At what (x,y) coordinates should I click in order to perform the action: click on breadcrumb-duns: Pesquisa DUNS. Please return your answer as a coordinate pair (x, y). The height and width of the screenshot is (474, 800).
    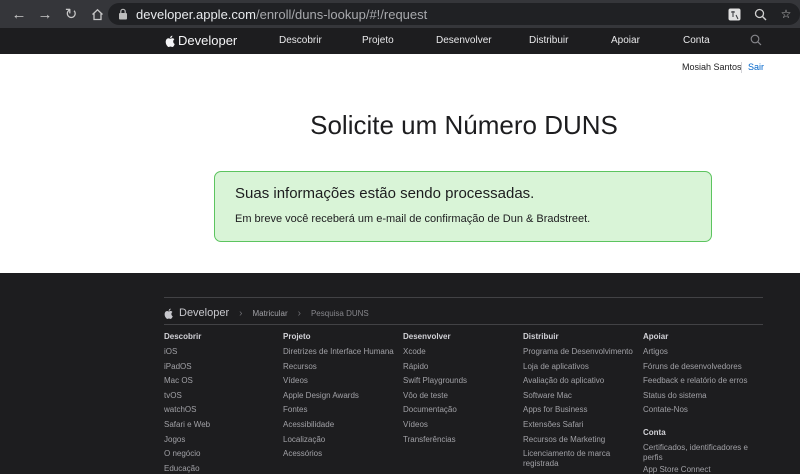
    Looking at the image, I should click on (339, 313).